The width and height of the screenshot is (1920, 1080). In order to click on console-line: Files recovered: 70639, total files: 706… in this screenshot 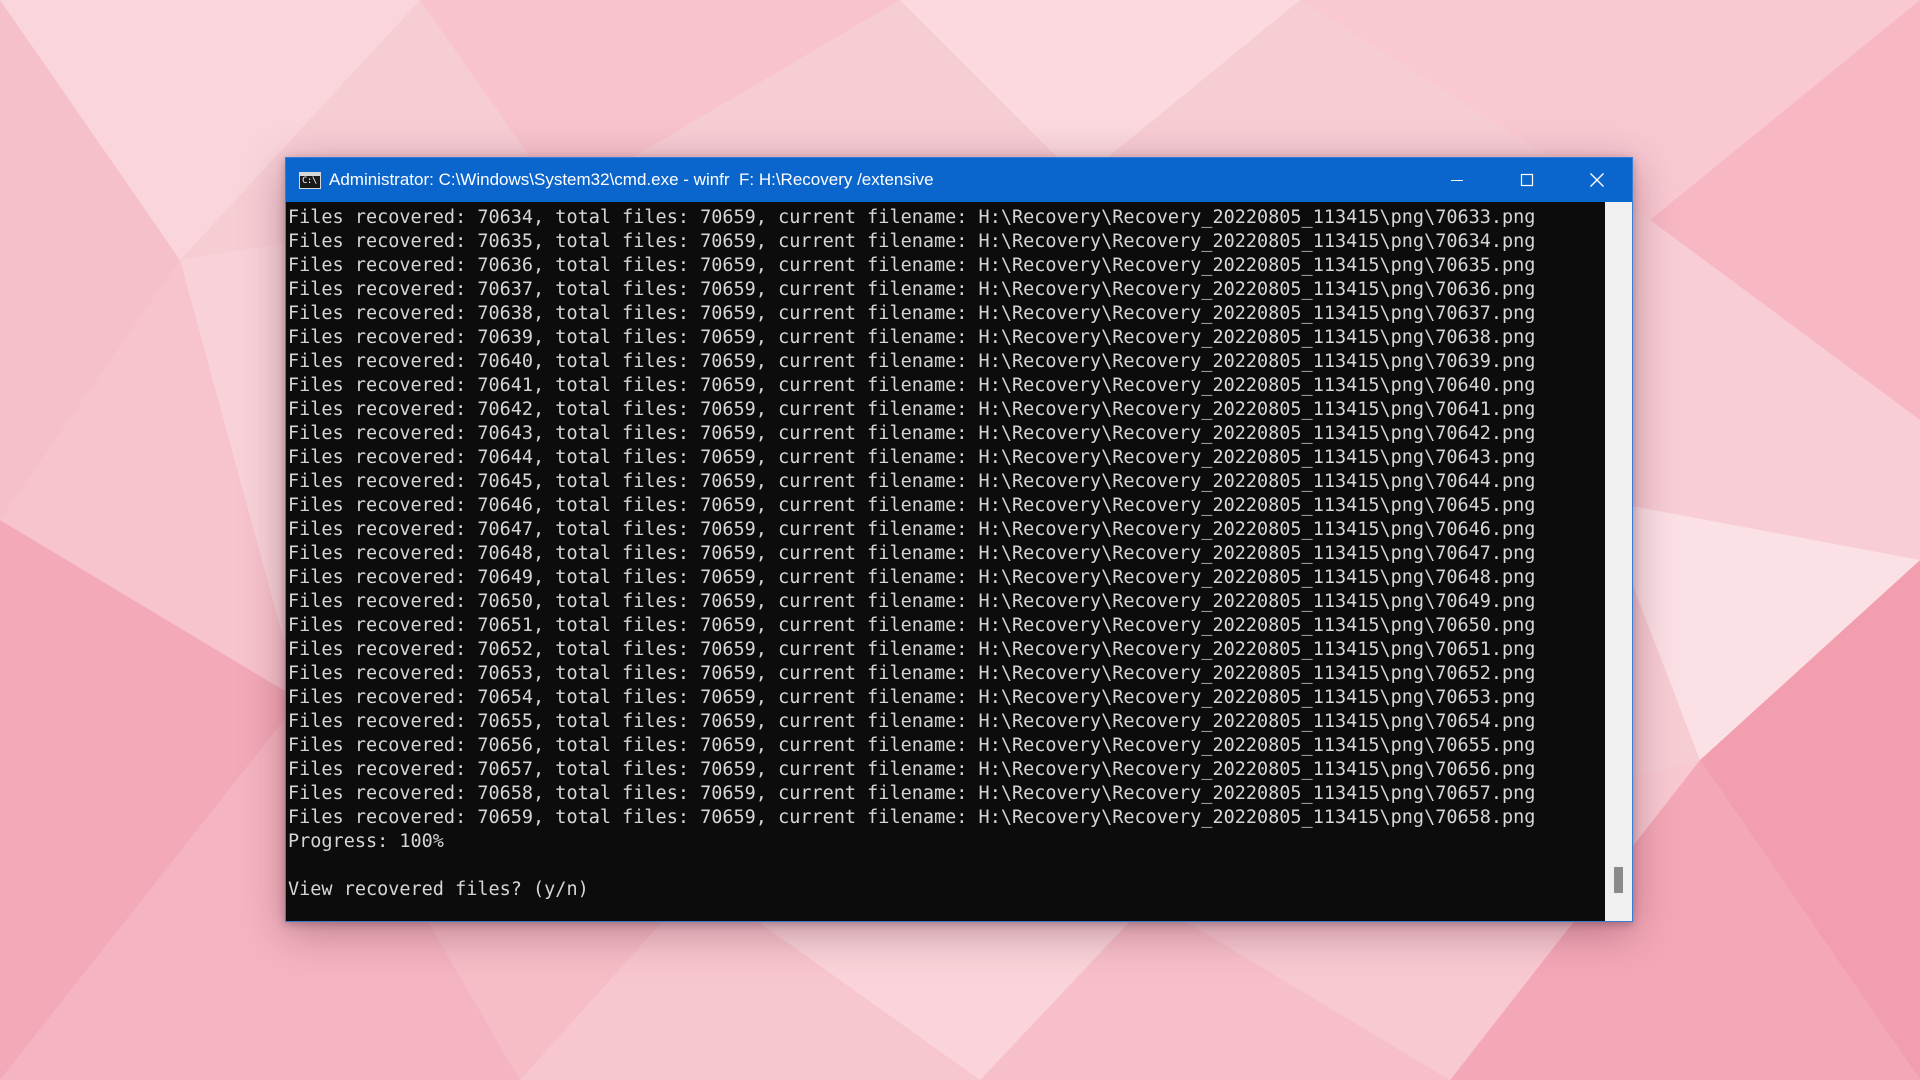, I will do `click(912, 337)`.